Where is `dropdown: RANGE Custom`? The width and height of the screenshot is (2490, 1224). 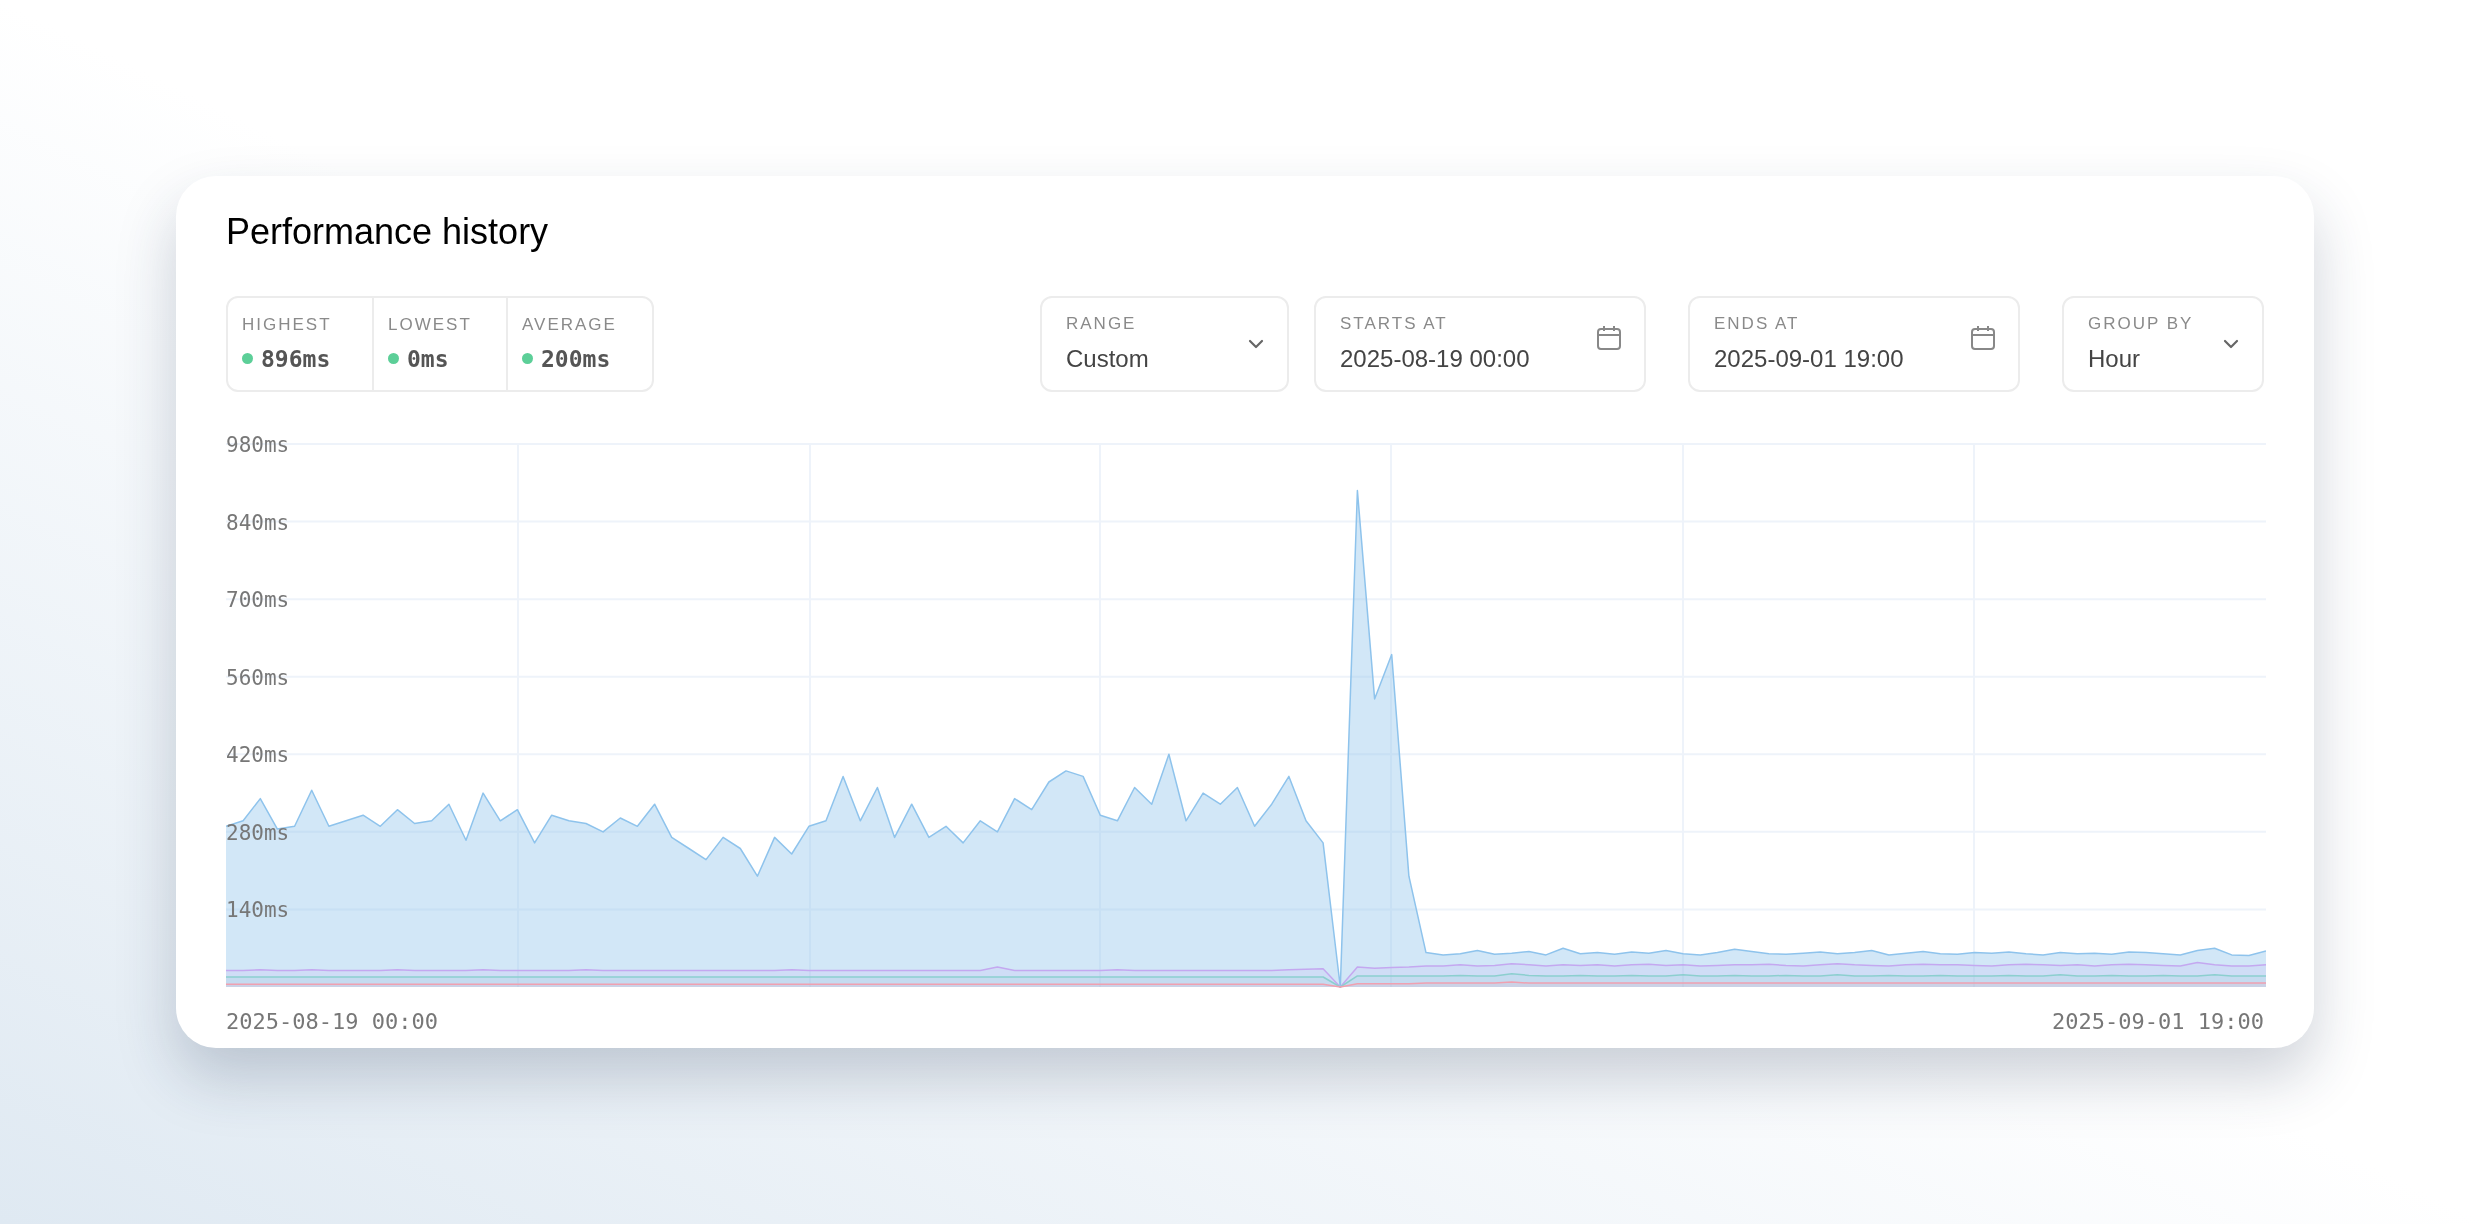
dropdown: RANGE Custom is located at coordinates (1164, 344).